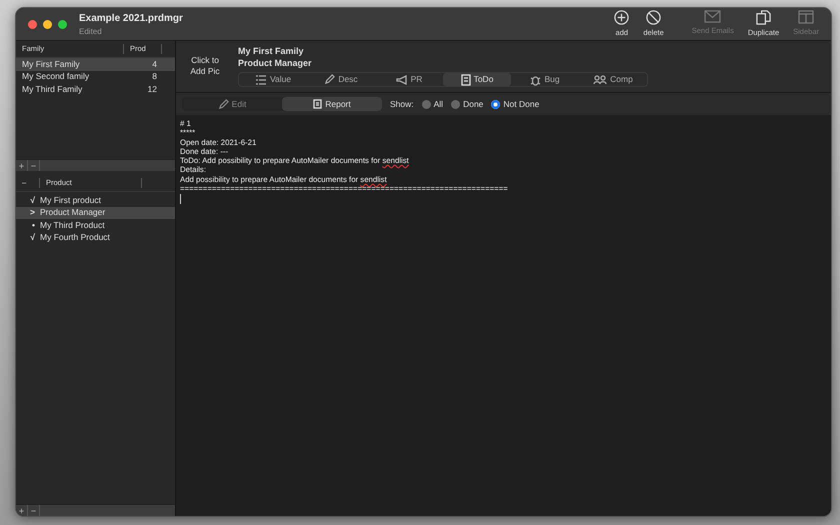 This screenshot has height=525, width=840. I want to click on family-name: My First Family, so click(51, 64).